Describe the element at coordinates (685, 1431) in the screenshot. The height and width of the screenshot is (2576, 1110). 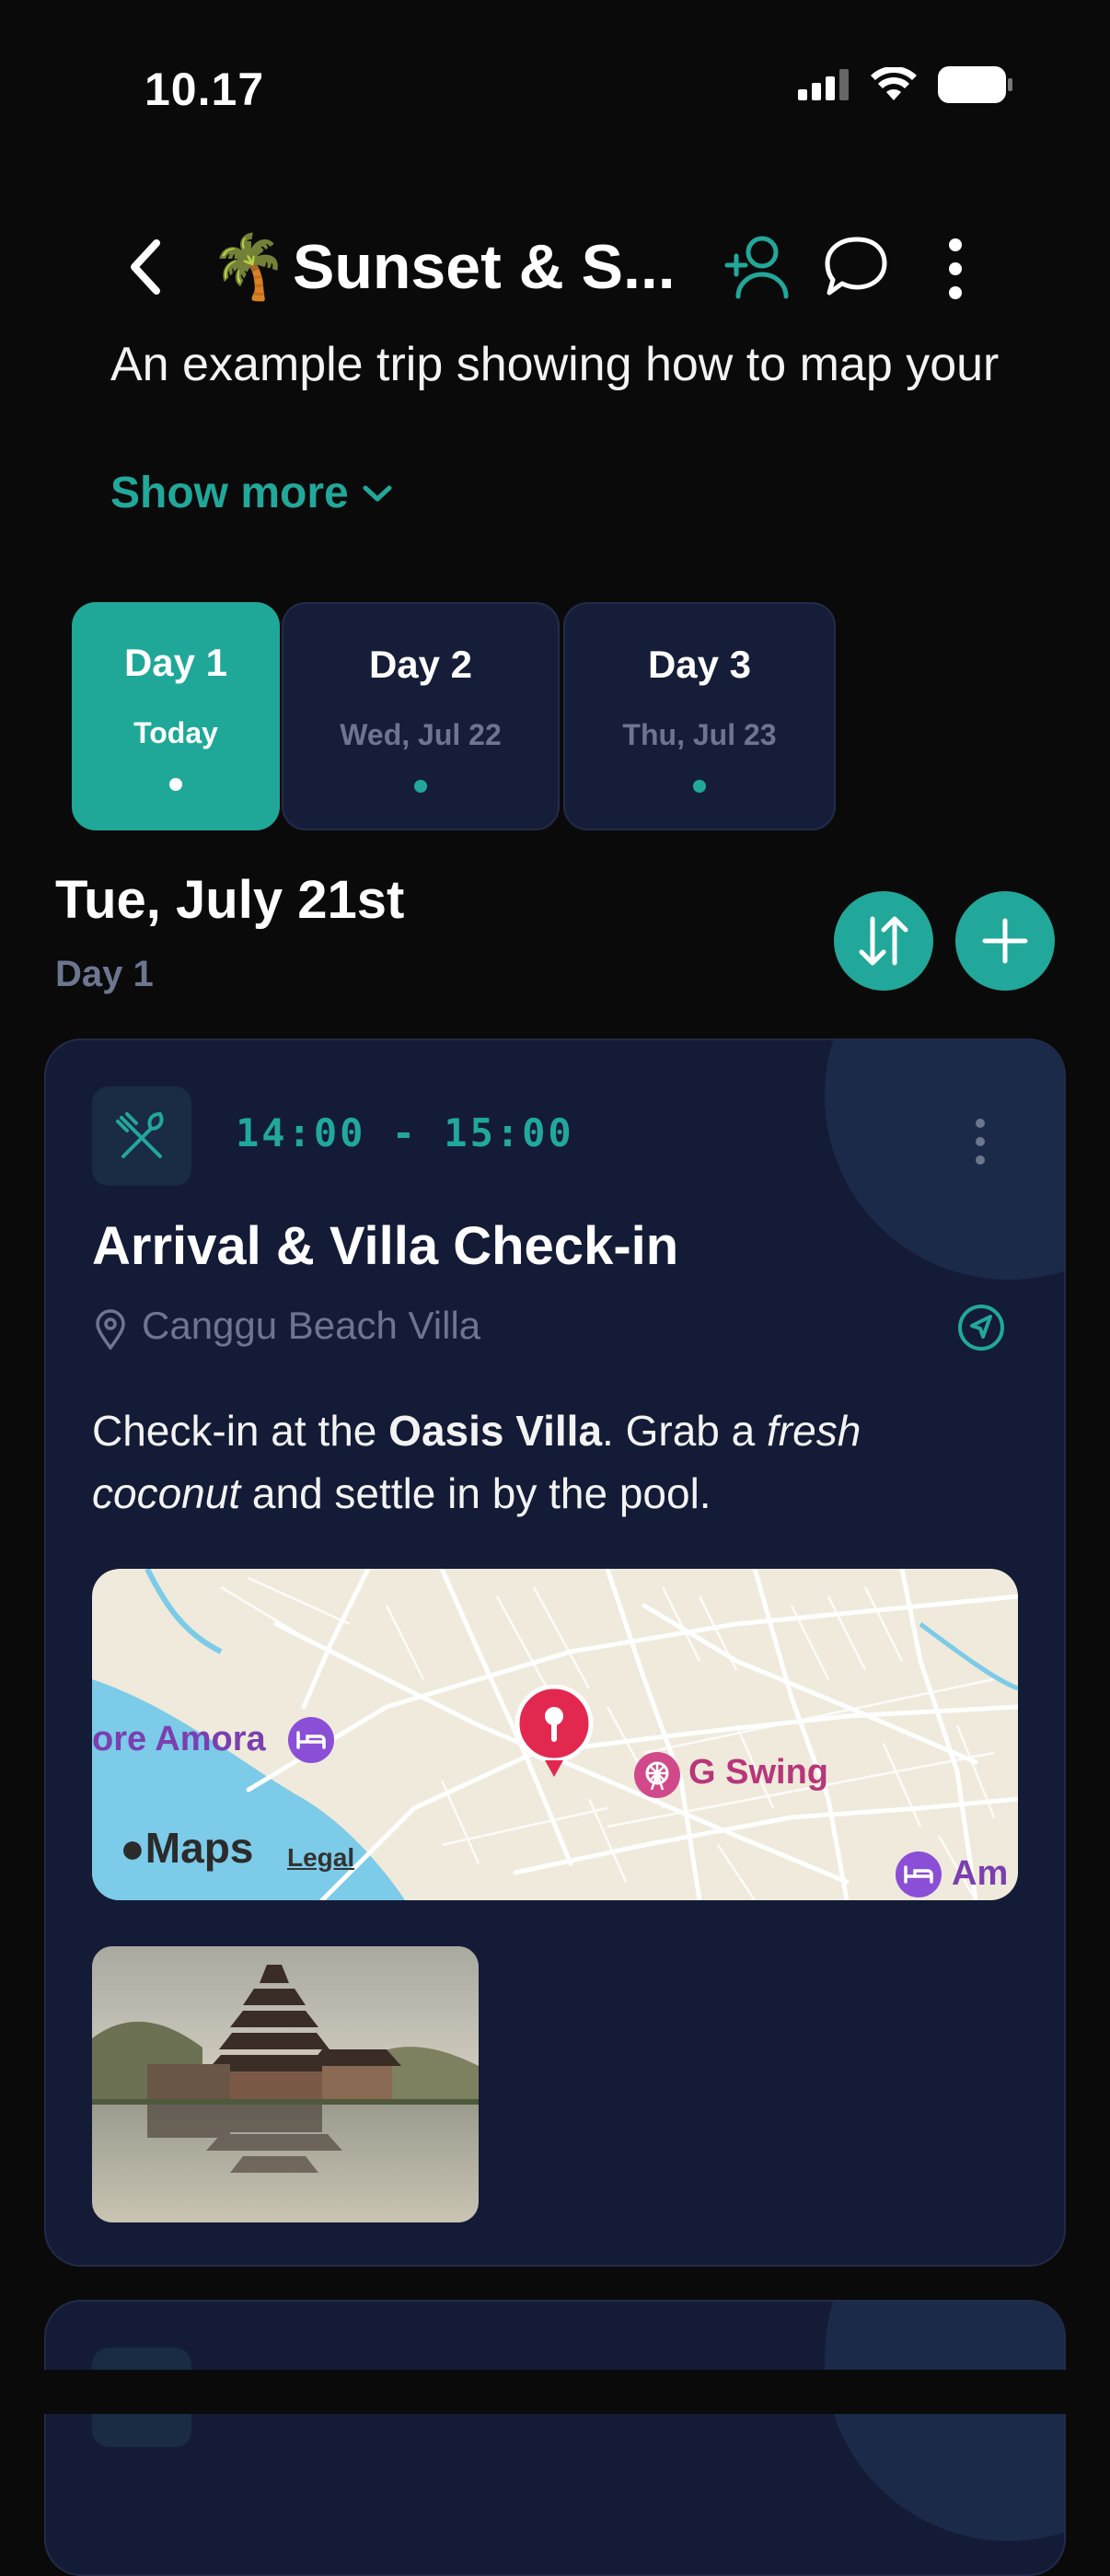
I see `desc-text: . Grab a` at that location.